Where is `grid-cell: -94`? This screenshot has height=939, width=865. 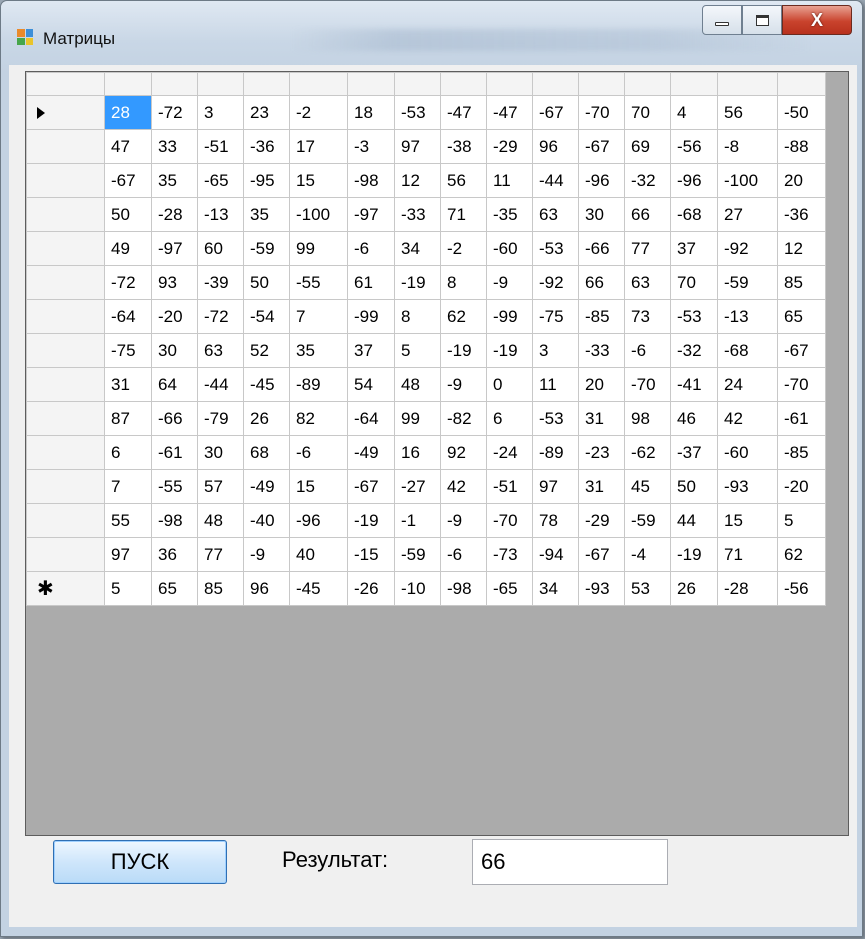
grid-cell: -94 is located at coordinates (555, 554).